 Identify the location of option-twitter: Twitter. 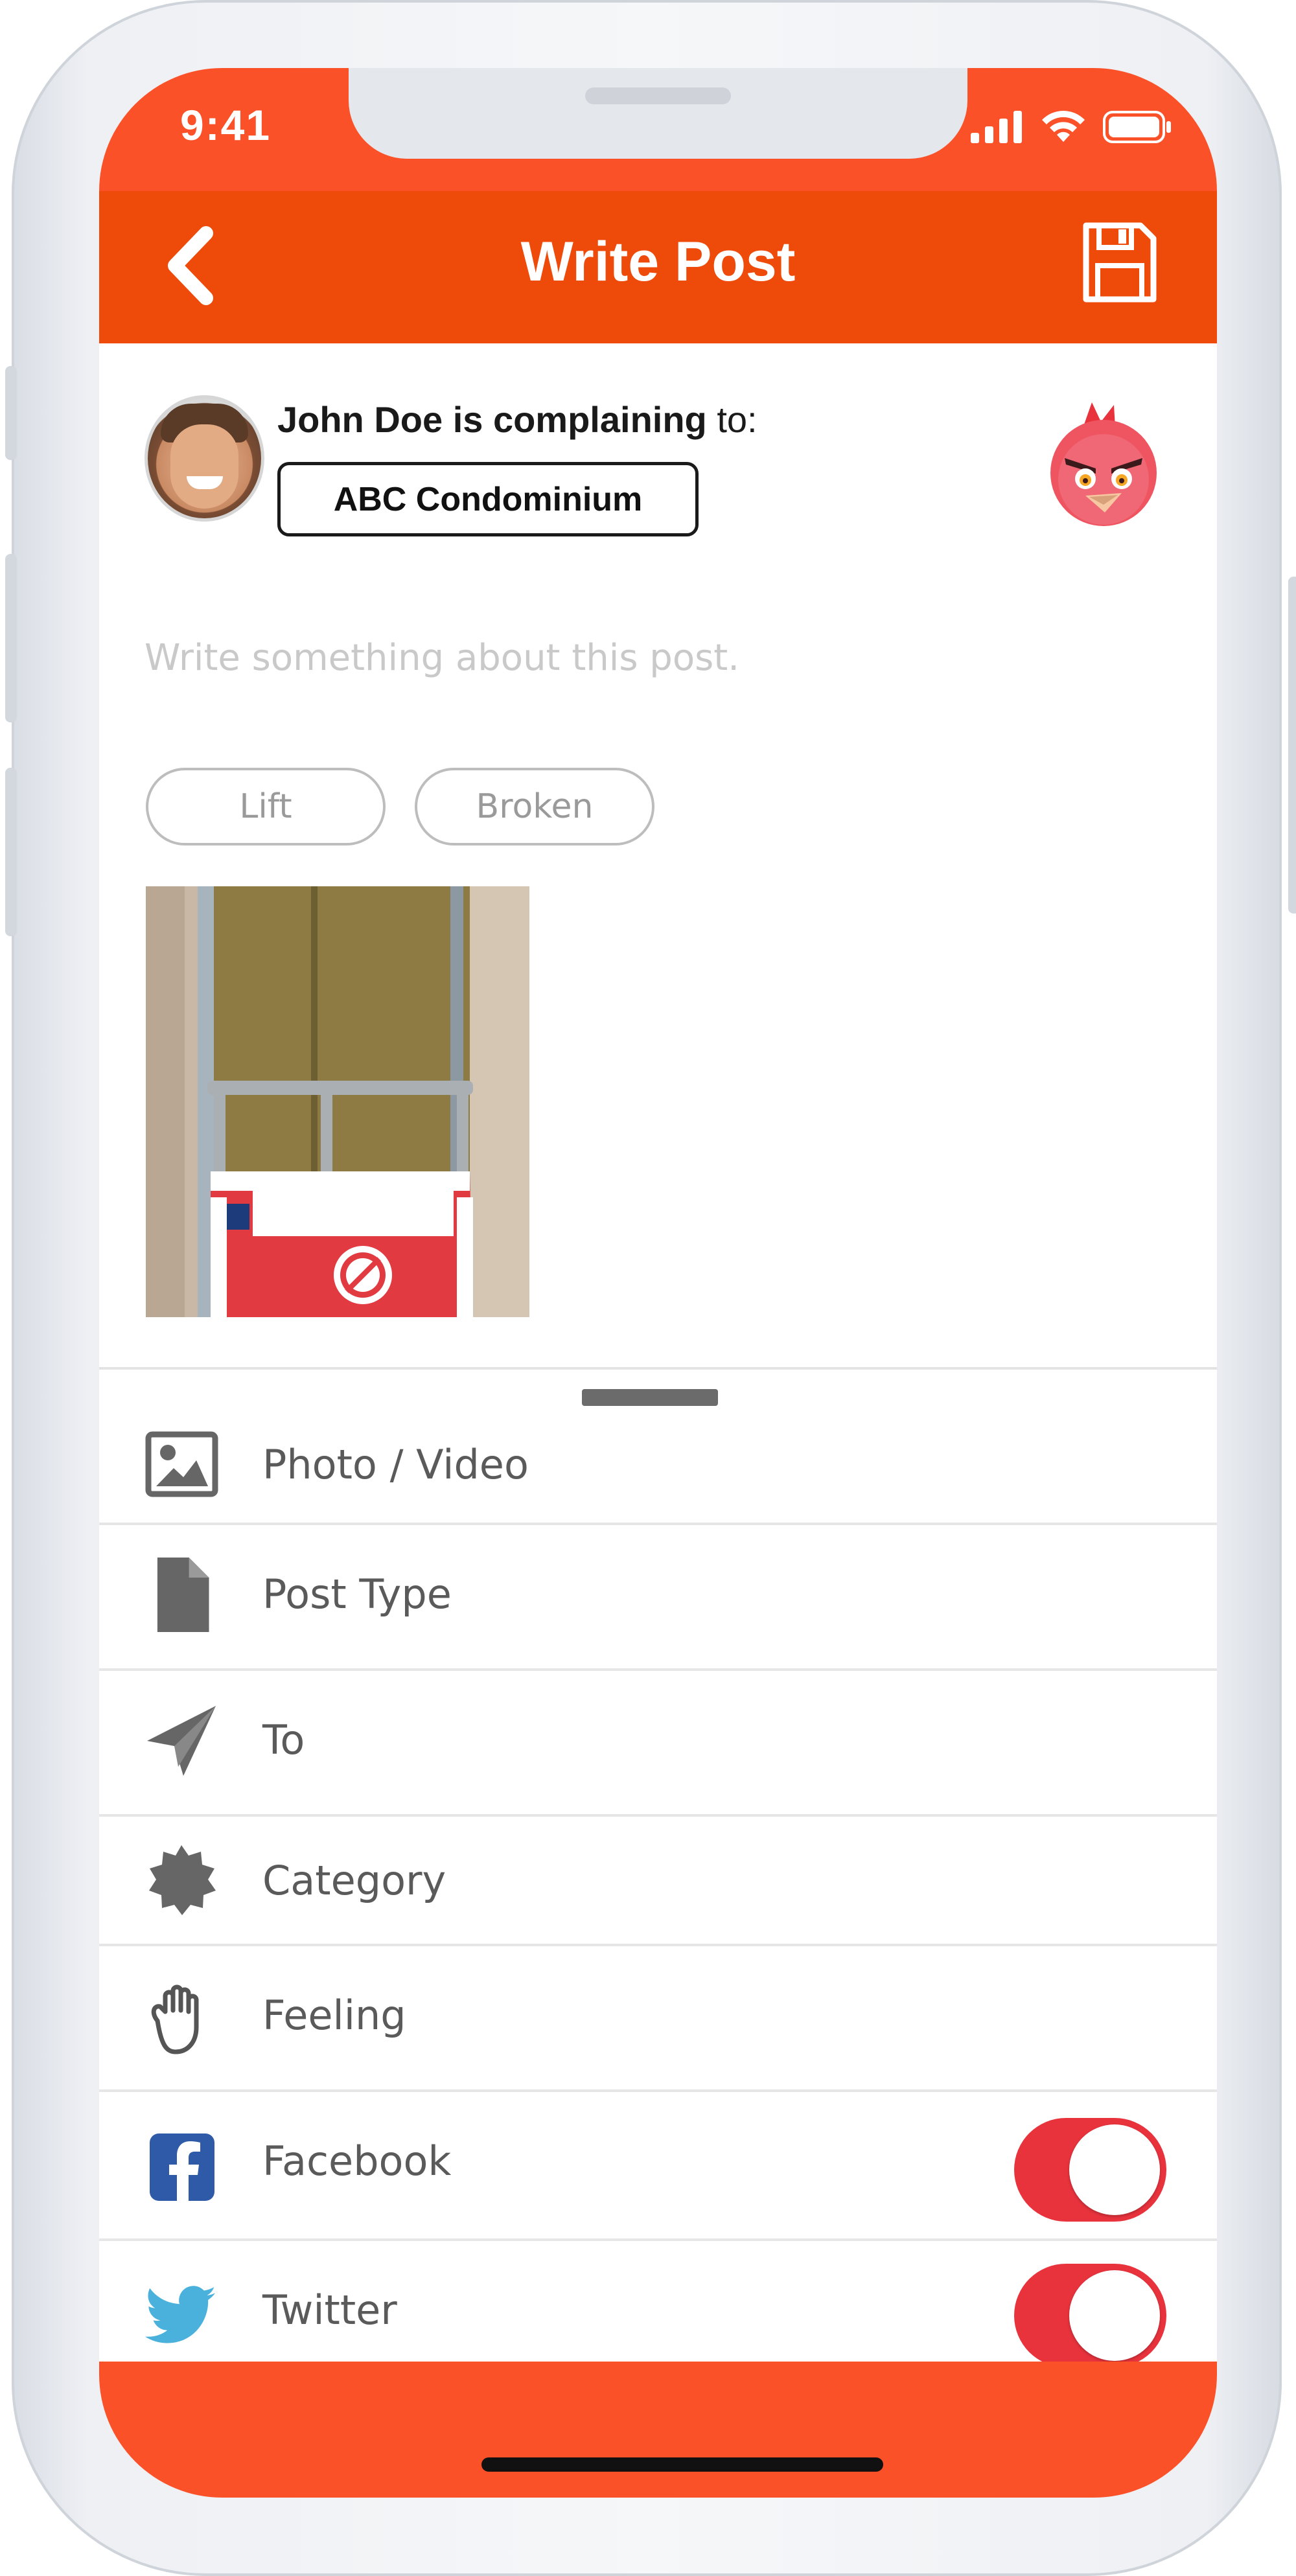
(658, 2310).